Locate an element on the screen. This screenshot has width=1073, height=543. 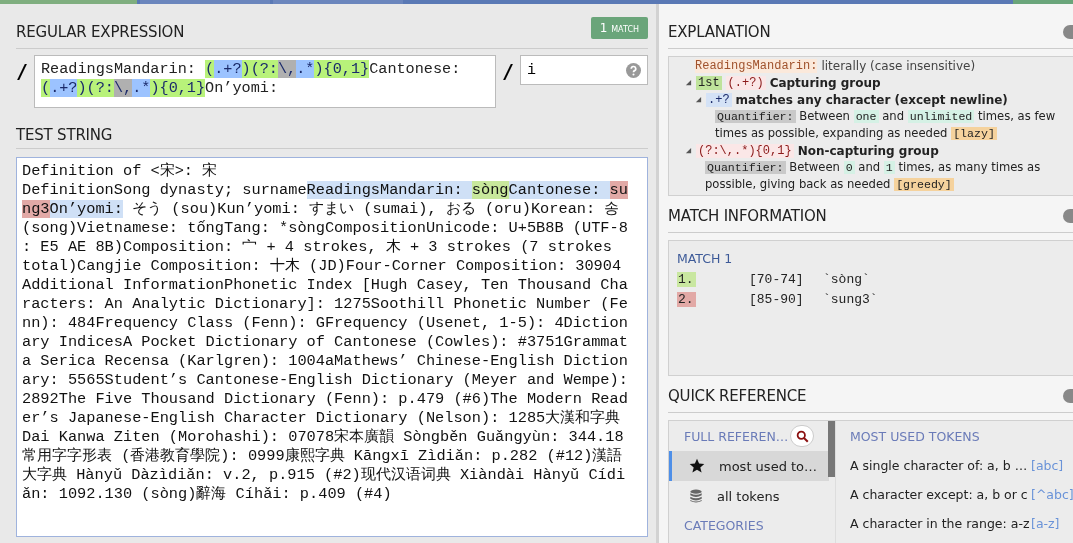
quantifier-description: Quantifier: Between one and unlimited times, as few times as possible, expanding as needed [lazy] is located at coordinates (885, 125).